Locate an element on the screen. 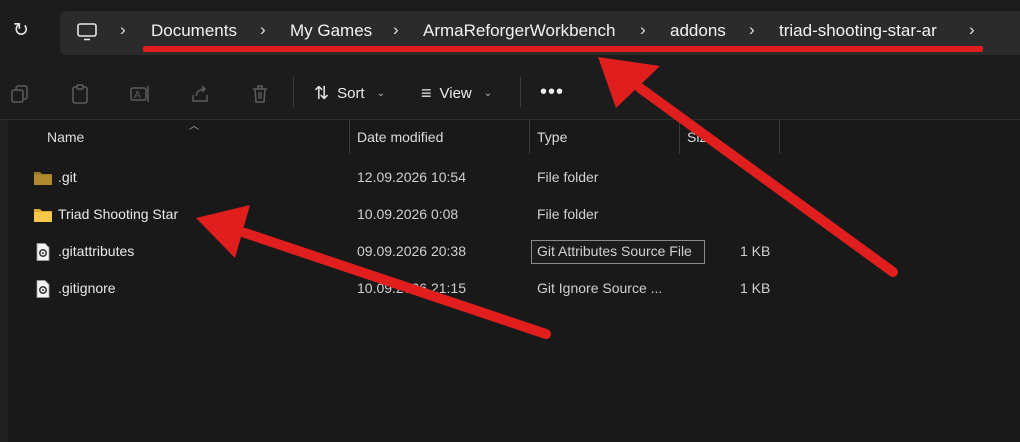 This screenshot has height=442, width=1020. sort-icon: ⇅ is located at coordinates (322, 92).